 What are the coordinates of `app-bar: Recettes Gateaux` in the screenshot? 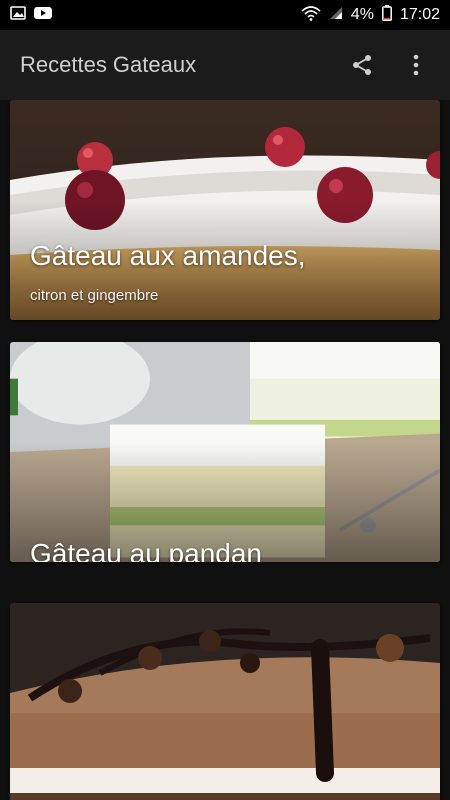 It's located at (225, 65).